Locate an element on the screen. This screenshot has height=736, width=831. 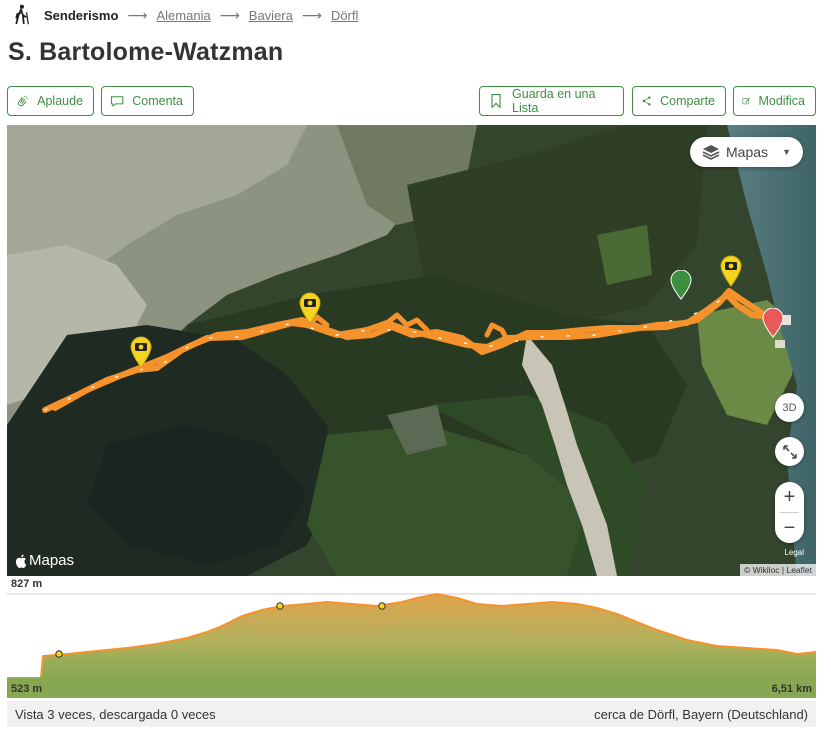
chevron-down-icon: ▼ is located at coordinates (786, 152).